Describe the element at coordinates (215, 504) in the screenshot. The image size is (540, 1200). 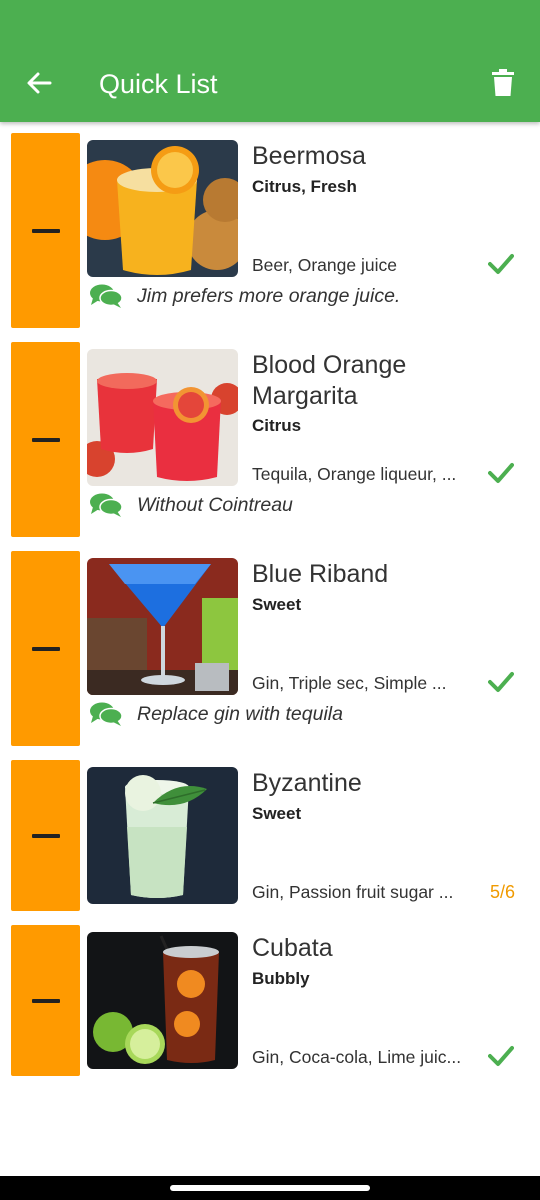
I see `note-text: Without Cointreau` at that location.